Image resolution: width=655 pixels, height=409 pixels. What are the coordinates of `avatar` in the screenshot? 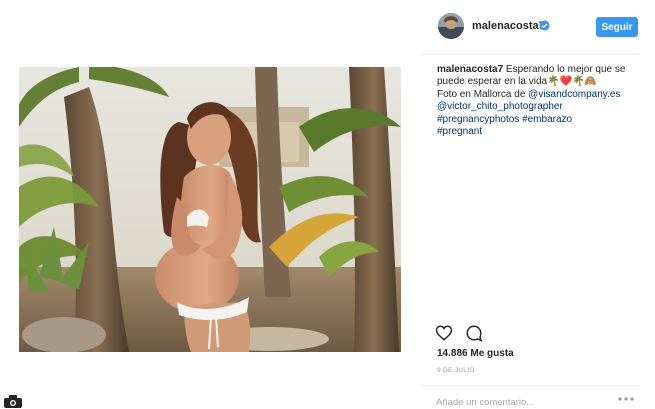 It's located at (451, 26).